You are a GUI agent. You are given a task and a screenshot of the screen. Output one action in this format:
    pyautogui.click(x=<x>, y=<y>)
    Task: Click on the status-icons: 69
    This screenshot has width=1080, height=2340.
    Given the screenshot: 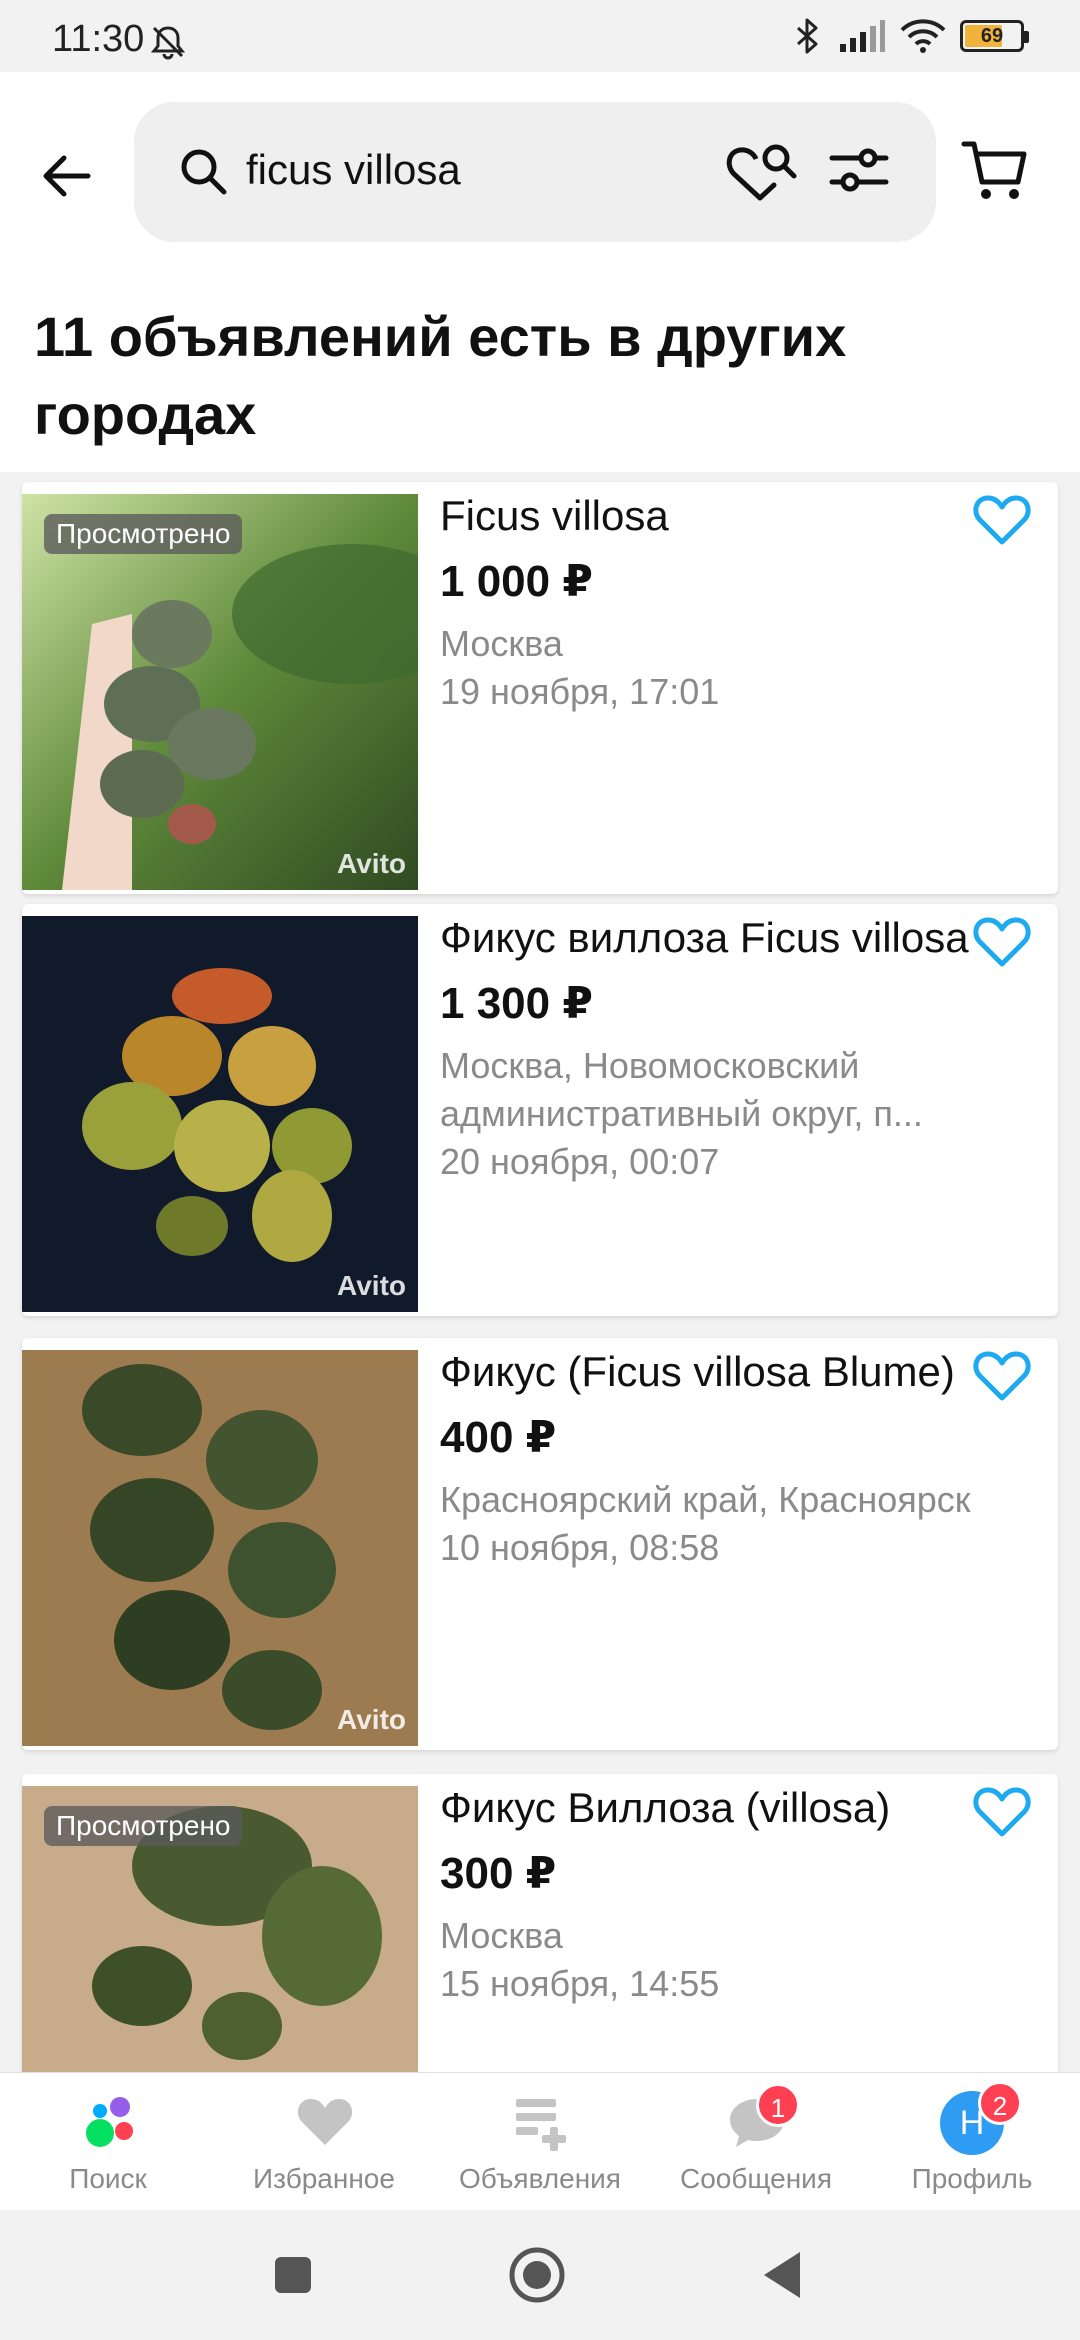 What is the action you would take?
    pyautogui.click(x=910, y=36)
    